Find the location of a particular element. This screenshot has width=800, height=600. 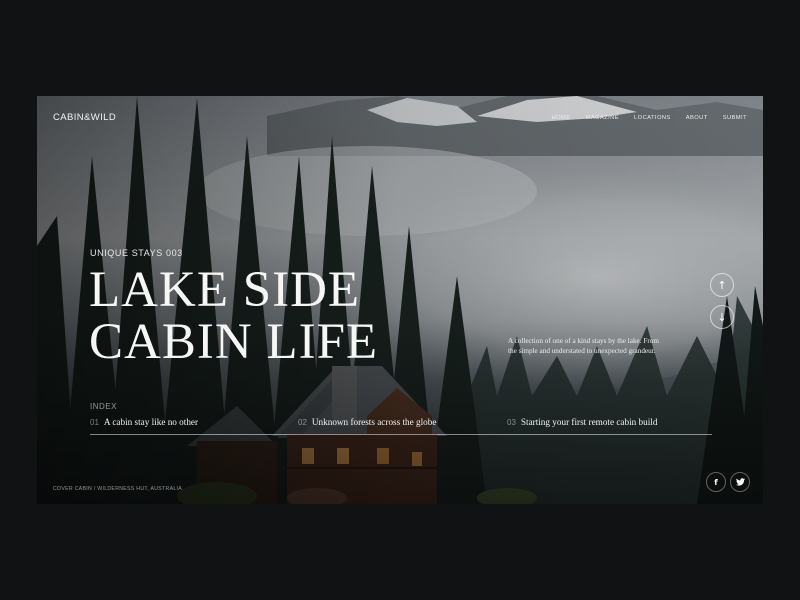

hero-title-line-2: CABIN LIFE is located at coordinates (234, 342).